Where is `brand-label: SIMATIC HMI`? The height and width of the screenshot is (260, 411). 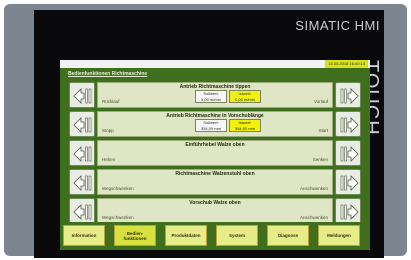 brand-label: SIMATIC HMI is located at coordinates (337, 25).